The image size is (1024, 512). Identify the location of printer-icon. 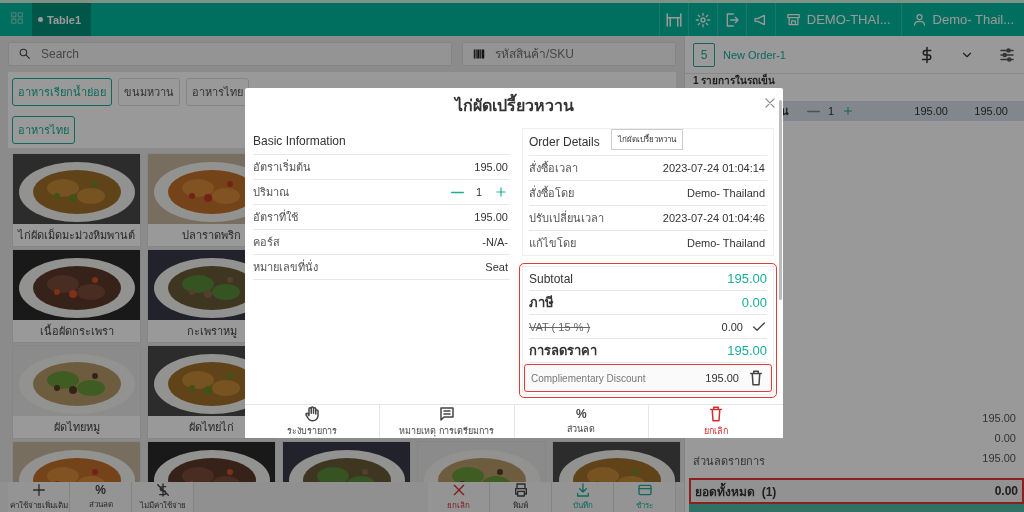
(520, 490).